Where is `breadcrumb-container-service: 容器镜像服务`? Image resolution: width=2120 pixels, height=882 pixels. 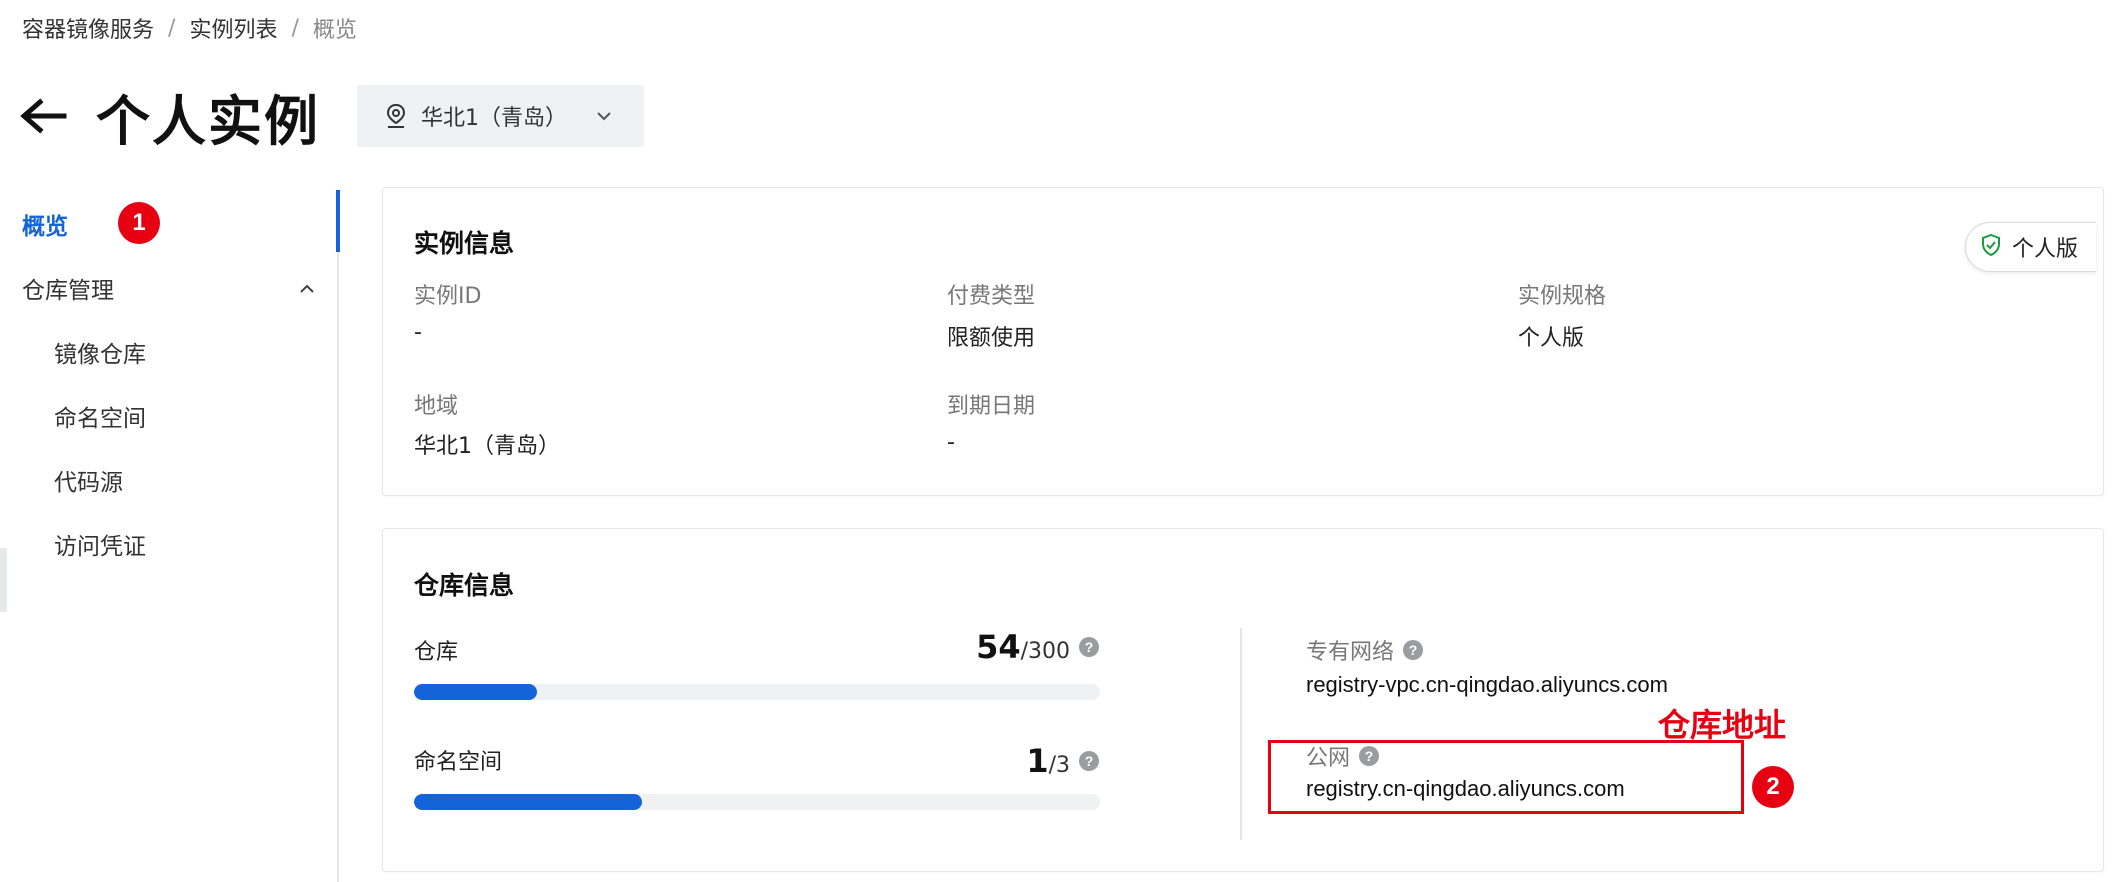
breadcrumb-container-service: 容器镜像服务 is located at coordinates (88, 28).